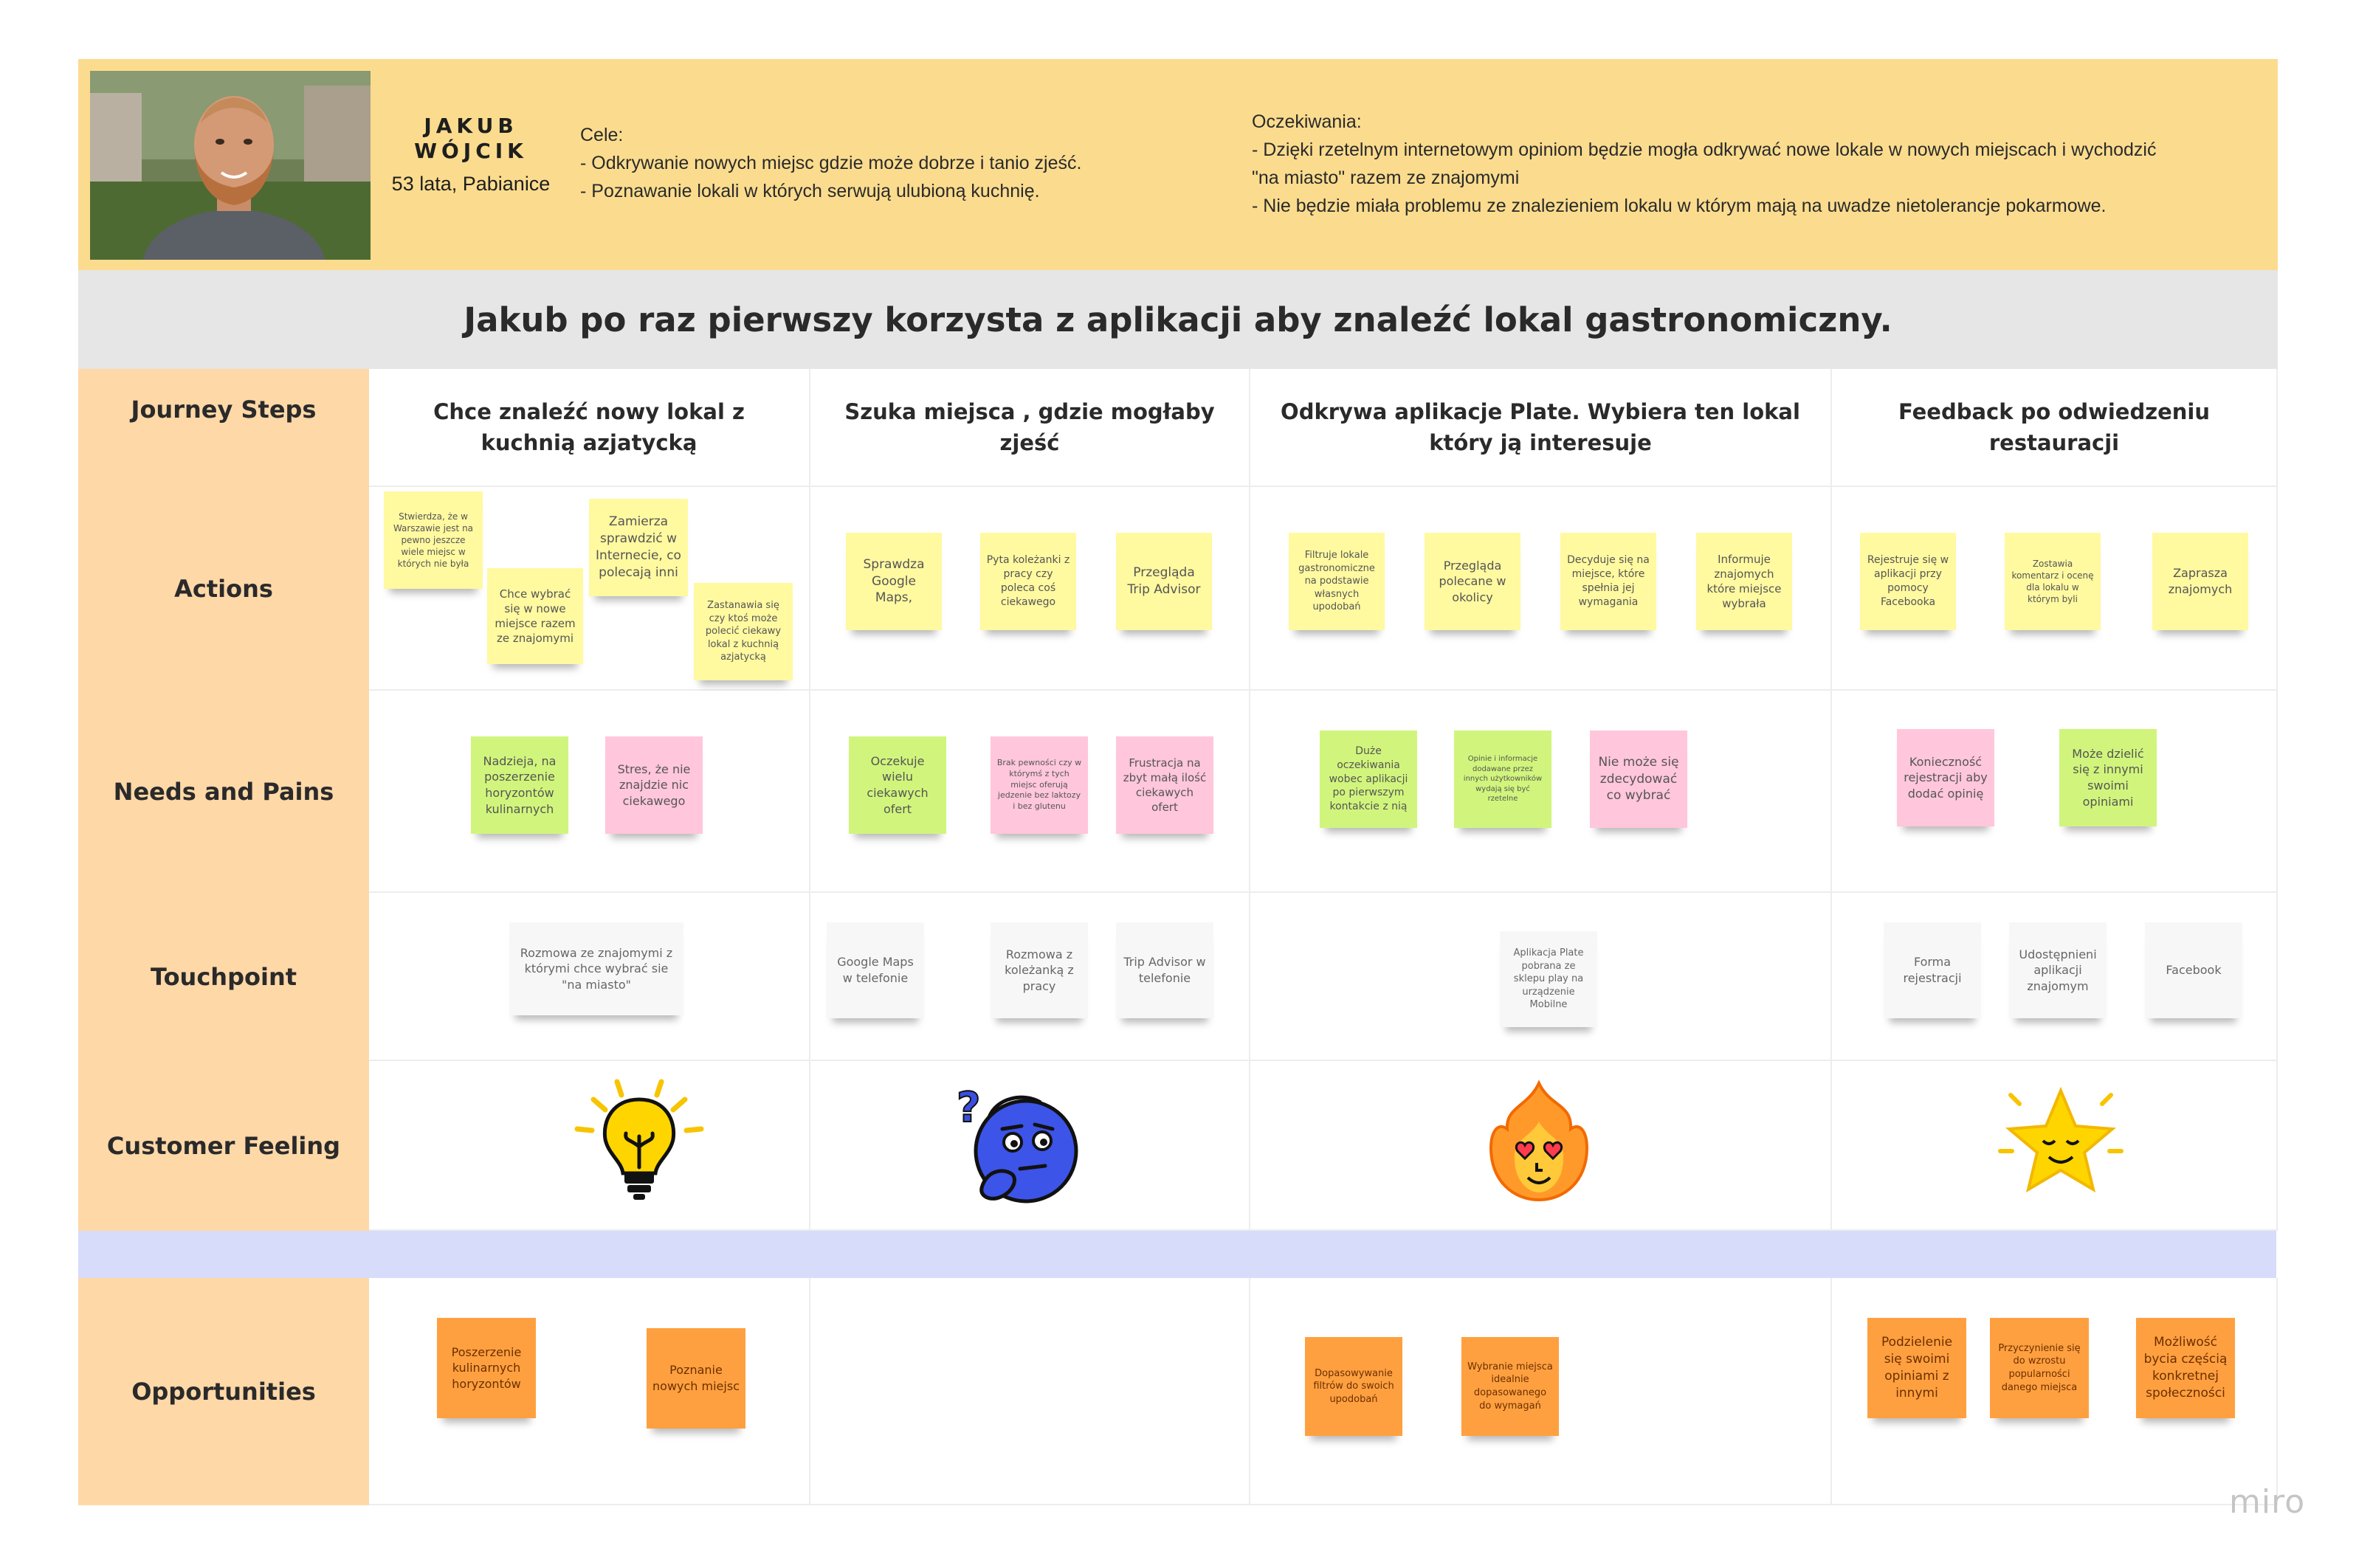 This screenshot has height=1568, width=2356. I want to click on happy-star-icon, so click(2060, 1143).